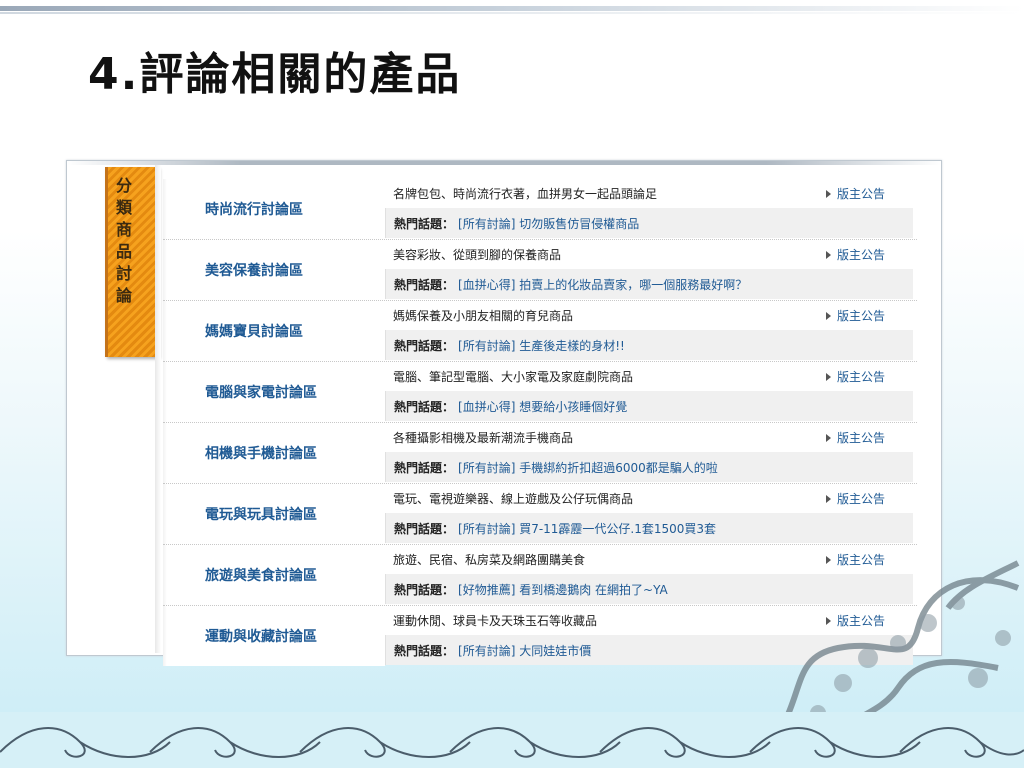 Image resolution: width=1024 pixels, height=768 pixels. What do you see at coordinates (123, 207) in the screenshot?
I see `ribbon-char: 類` at bounding box center [123, 207].